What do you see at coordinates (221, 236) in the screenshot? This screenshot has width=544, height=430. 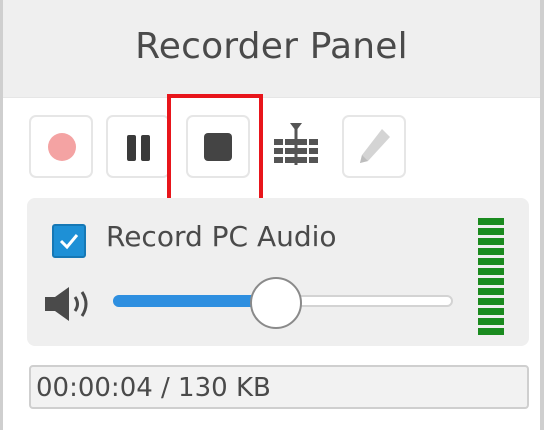 I see `record-pc-audio-label: Record PC Audio` at bounding box center [221, 236].